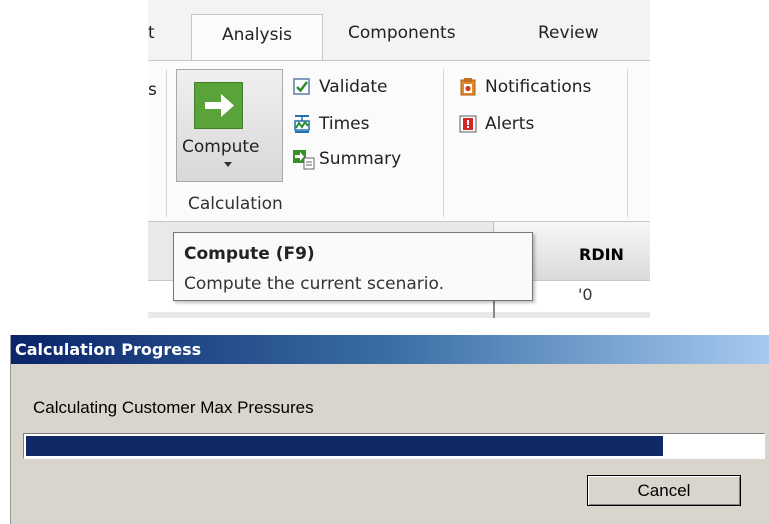  What do you see at coordinates (510, 124) in the screenshot?
I see `alerts-label: Alerts` at bounding box center [510, 124].